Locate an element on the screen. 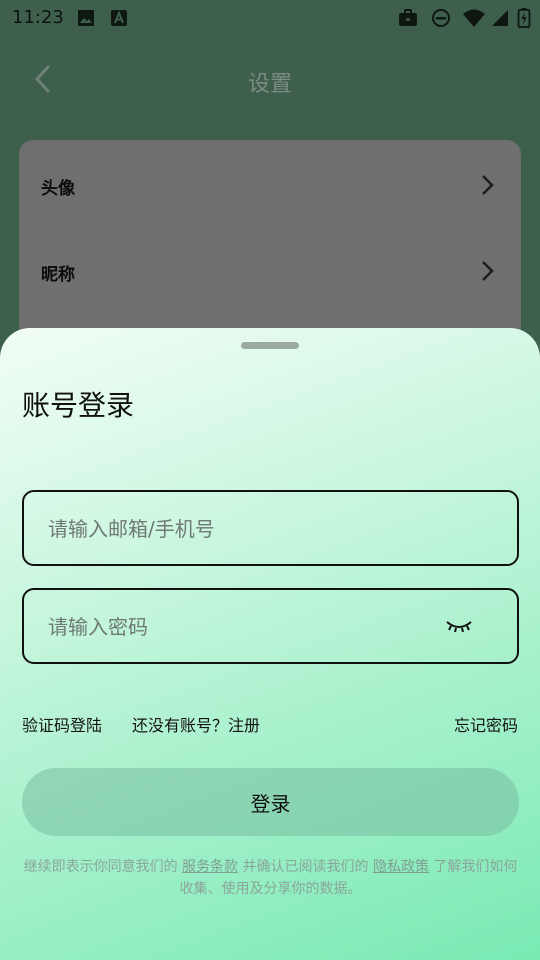 The height and width of the screenshot is (960, 540). account-field is located at coordinates (270, 528).